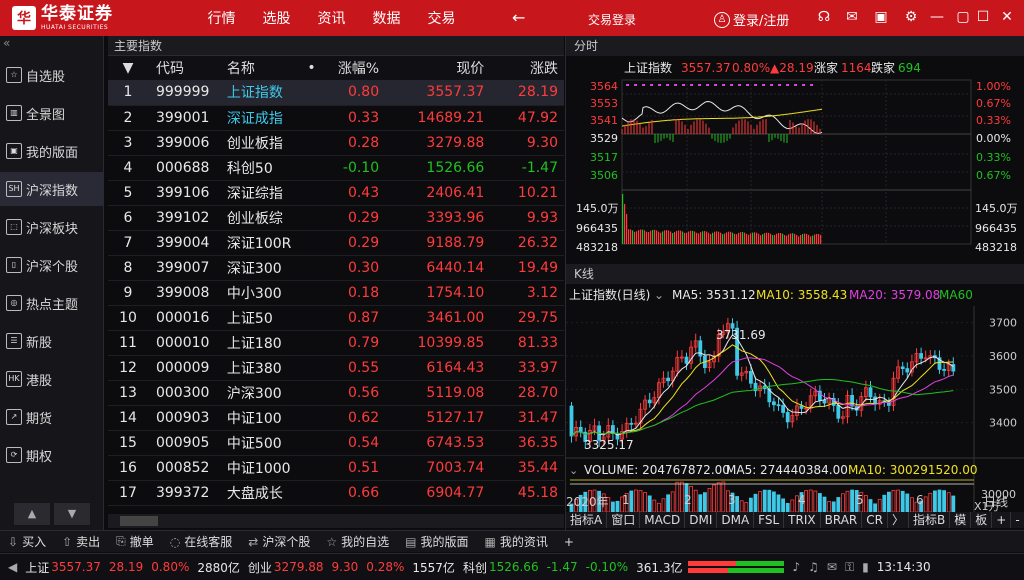 Image resolution: width=1024 pixels, height=580 pixels. What do you see at coordinates (612, 19) in the screenshot?
I see `trade-login-button: 交易登录` at bounding box center [612, 19].